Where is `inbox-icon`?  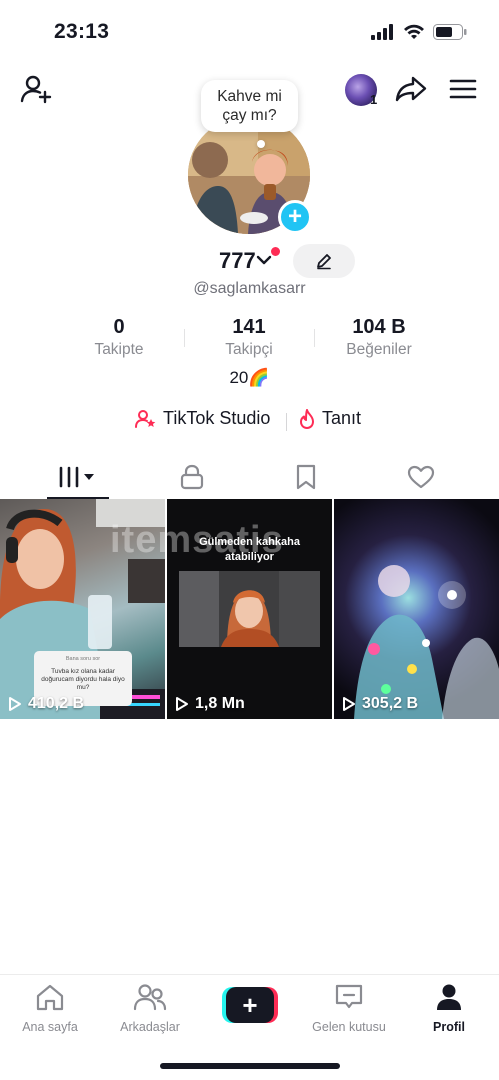 inbox-icon is located at coordinates (349, 996).